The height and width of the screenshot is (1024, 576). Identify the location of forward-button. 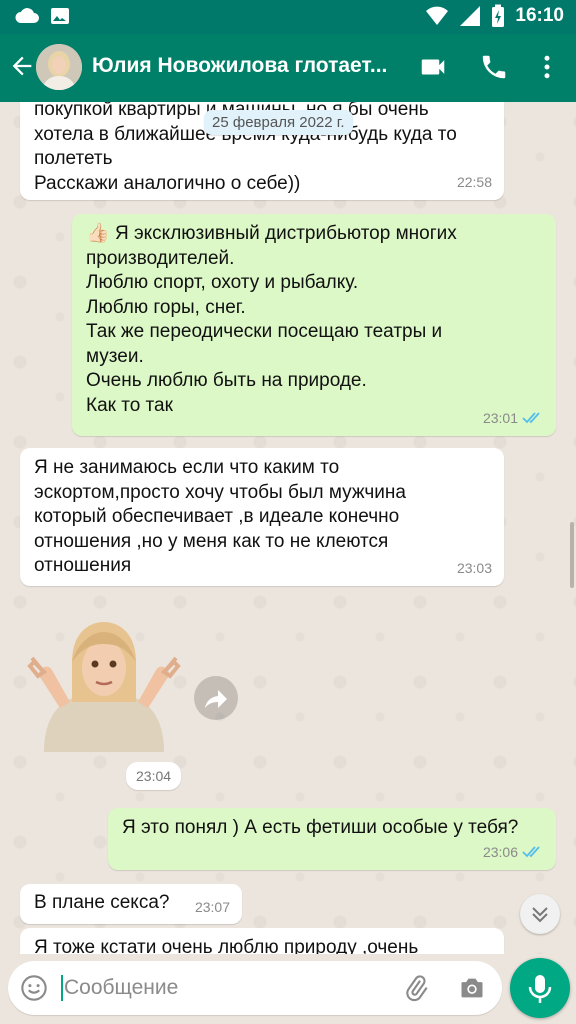
(216, 698).